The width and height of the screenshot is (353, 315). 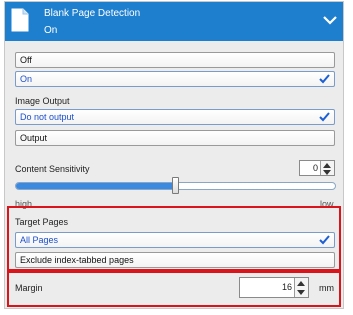 What do you see at coordinates (26, 79) in the screenshot?
I see `option-label: On` at bounding box center [26, 79].